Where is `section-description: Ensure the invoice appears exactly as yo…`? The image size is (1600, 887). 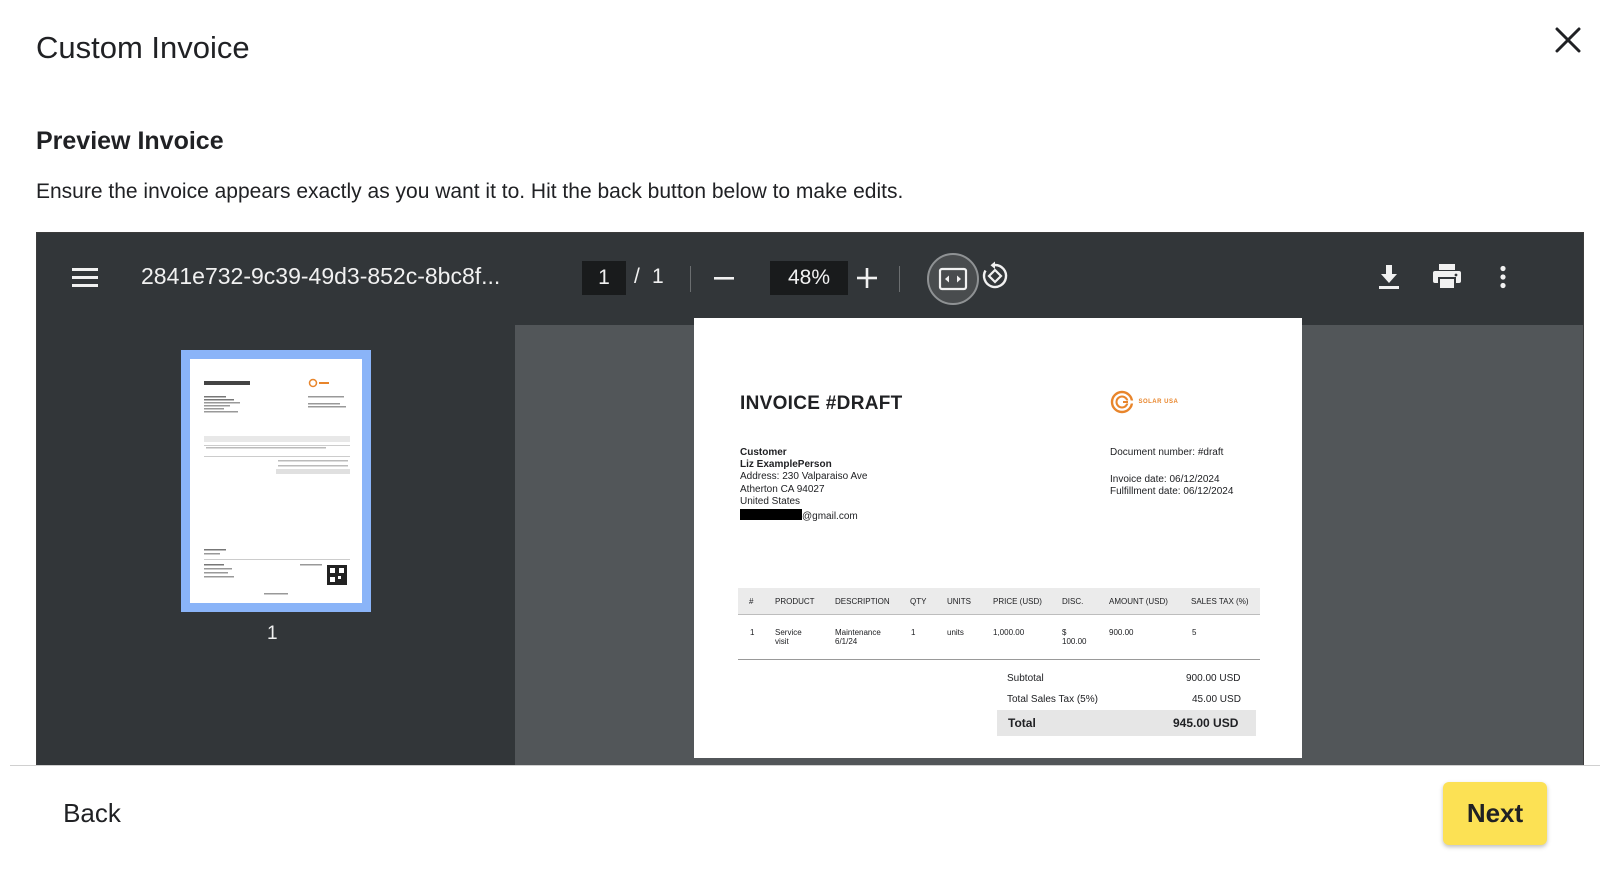 section-description: Ensure the invoice appears exactly as yo… is located at coordinates (470, 191).